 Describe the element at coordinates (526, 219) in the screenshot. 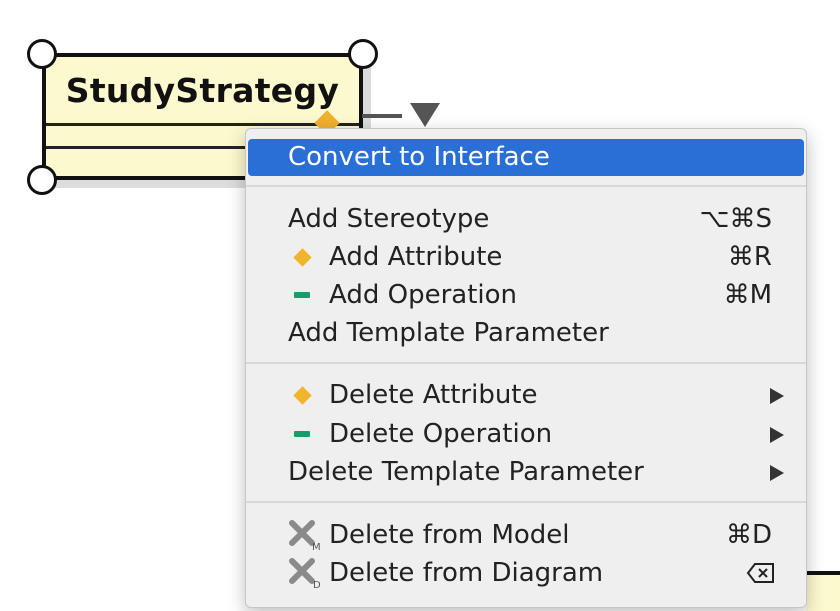

I see `menu-item-add-stereotype: Add Stereotype ⌥⌘S` at that location.